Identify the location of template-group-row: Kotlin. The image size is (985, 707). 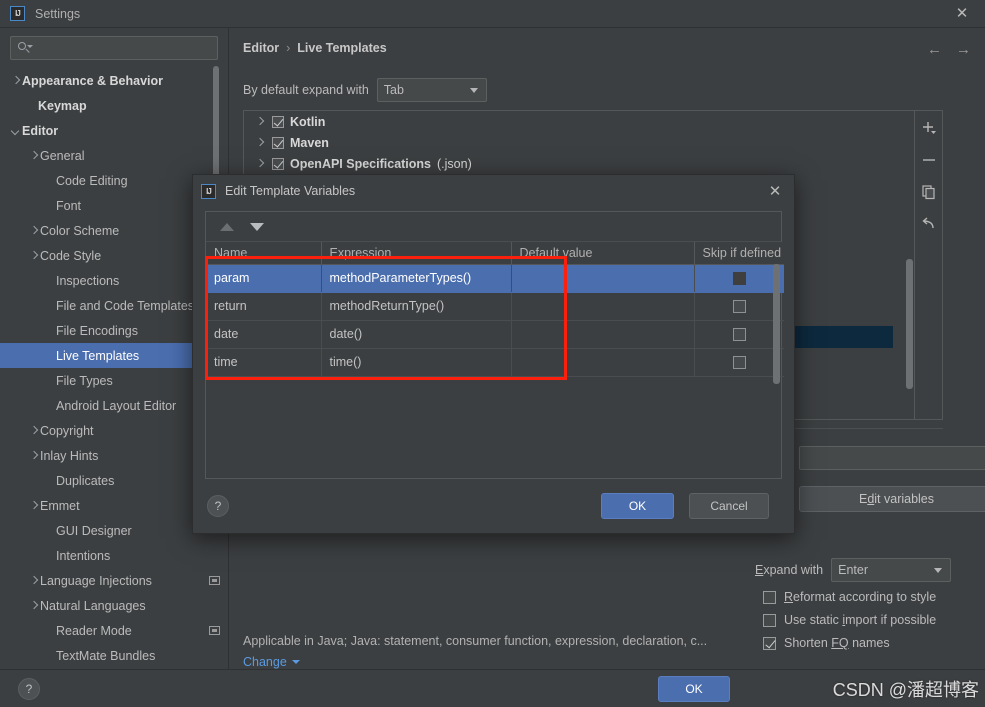
(579, 121).